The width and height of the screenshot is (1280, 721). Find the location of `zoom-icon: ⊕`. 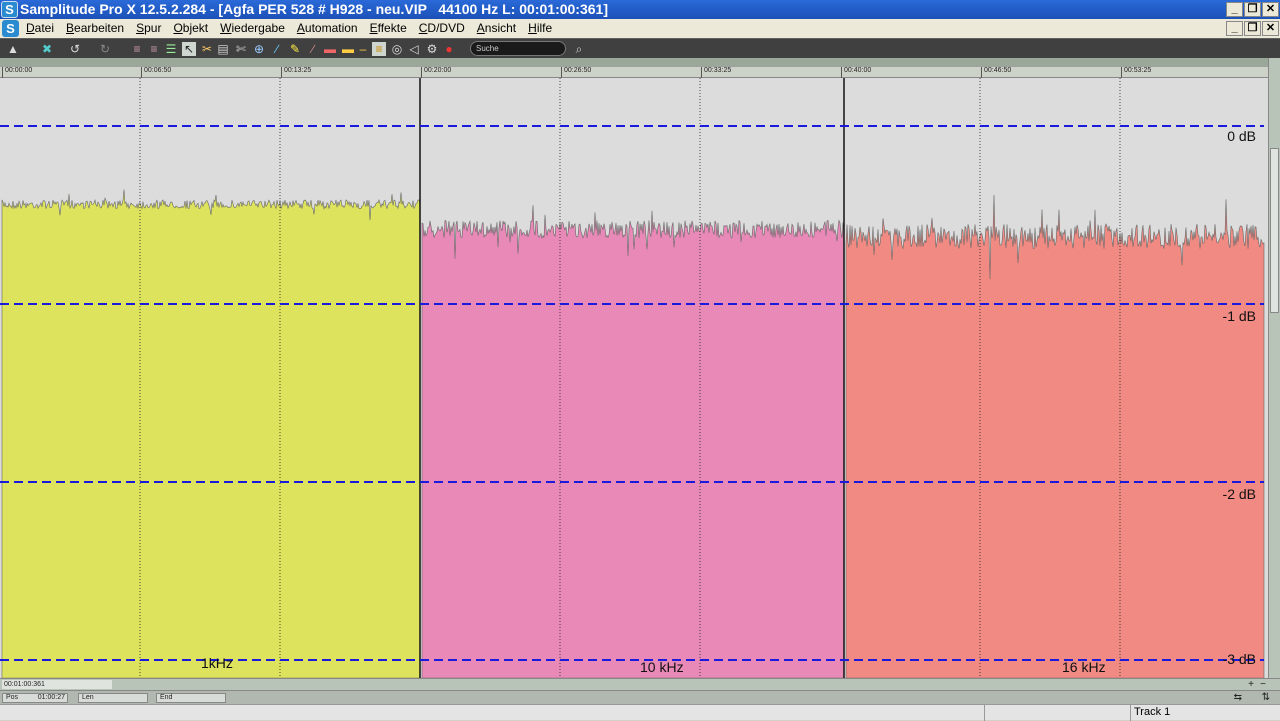

zoom-icon: ⊕ is located at coordinates (259, 49).